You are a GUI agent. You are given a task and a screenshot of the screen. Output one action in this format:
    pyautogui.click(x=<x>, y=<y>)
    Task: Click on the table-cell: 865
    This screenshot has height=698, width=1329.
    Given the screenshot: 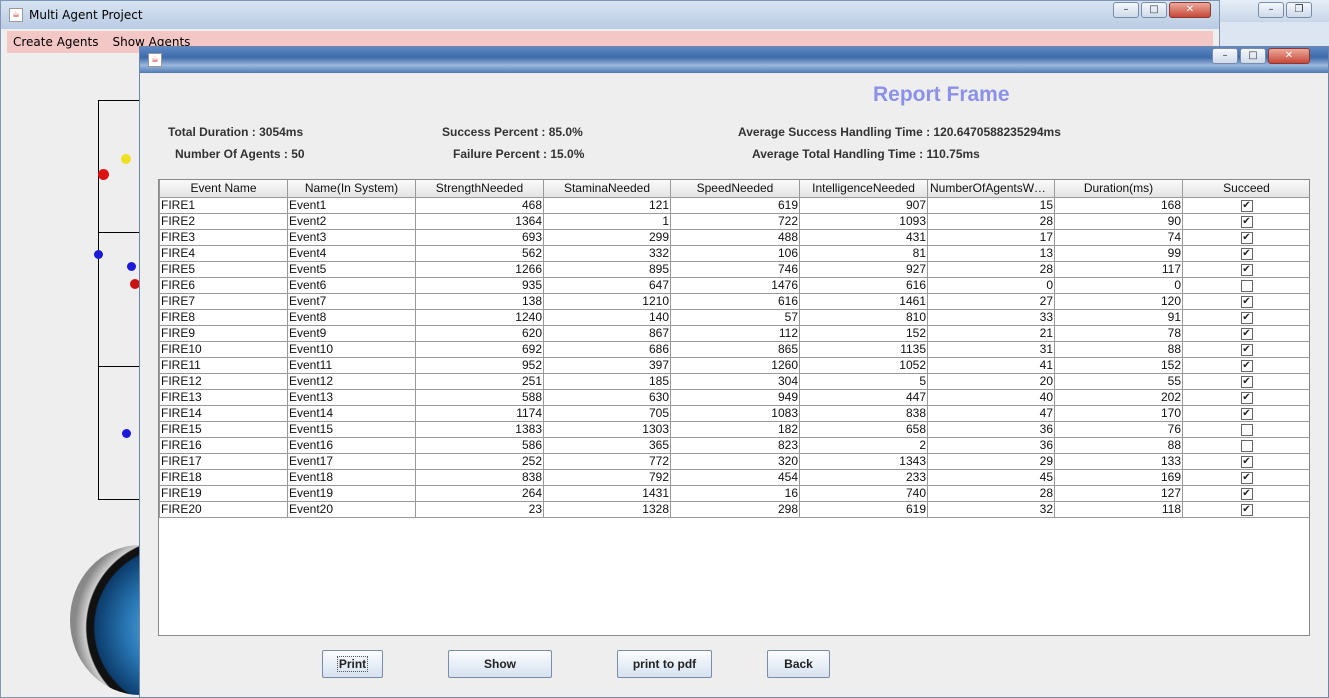 What is the action you would take?
    pyautogui.click(x=735, y=349)
    